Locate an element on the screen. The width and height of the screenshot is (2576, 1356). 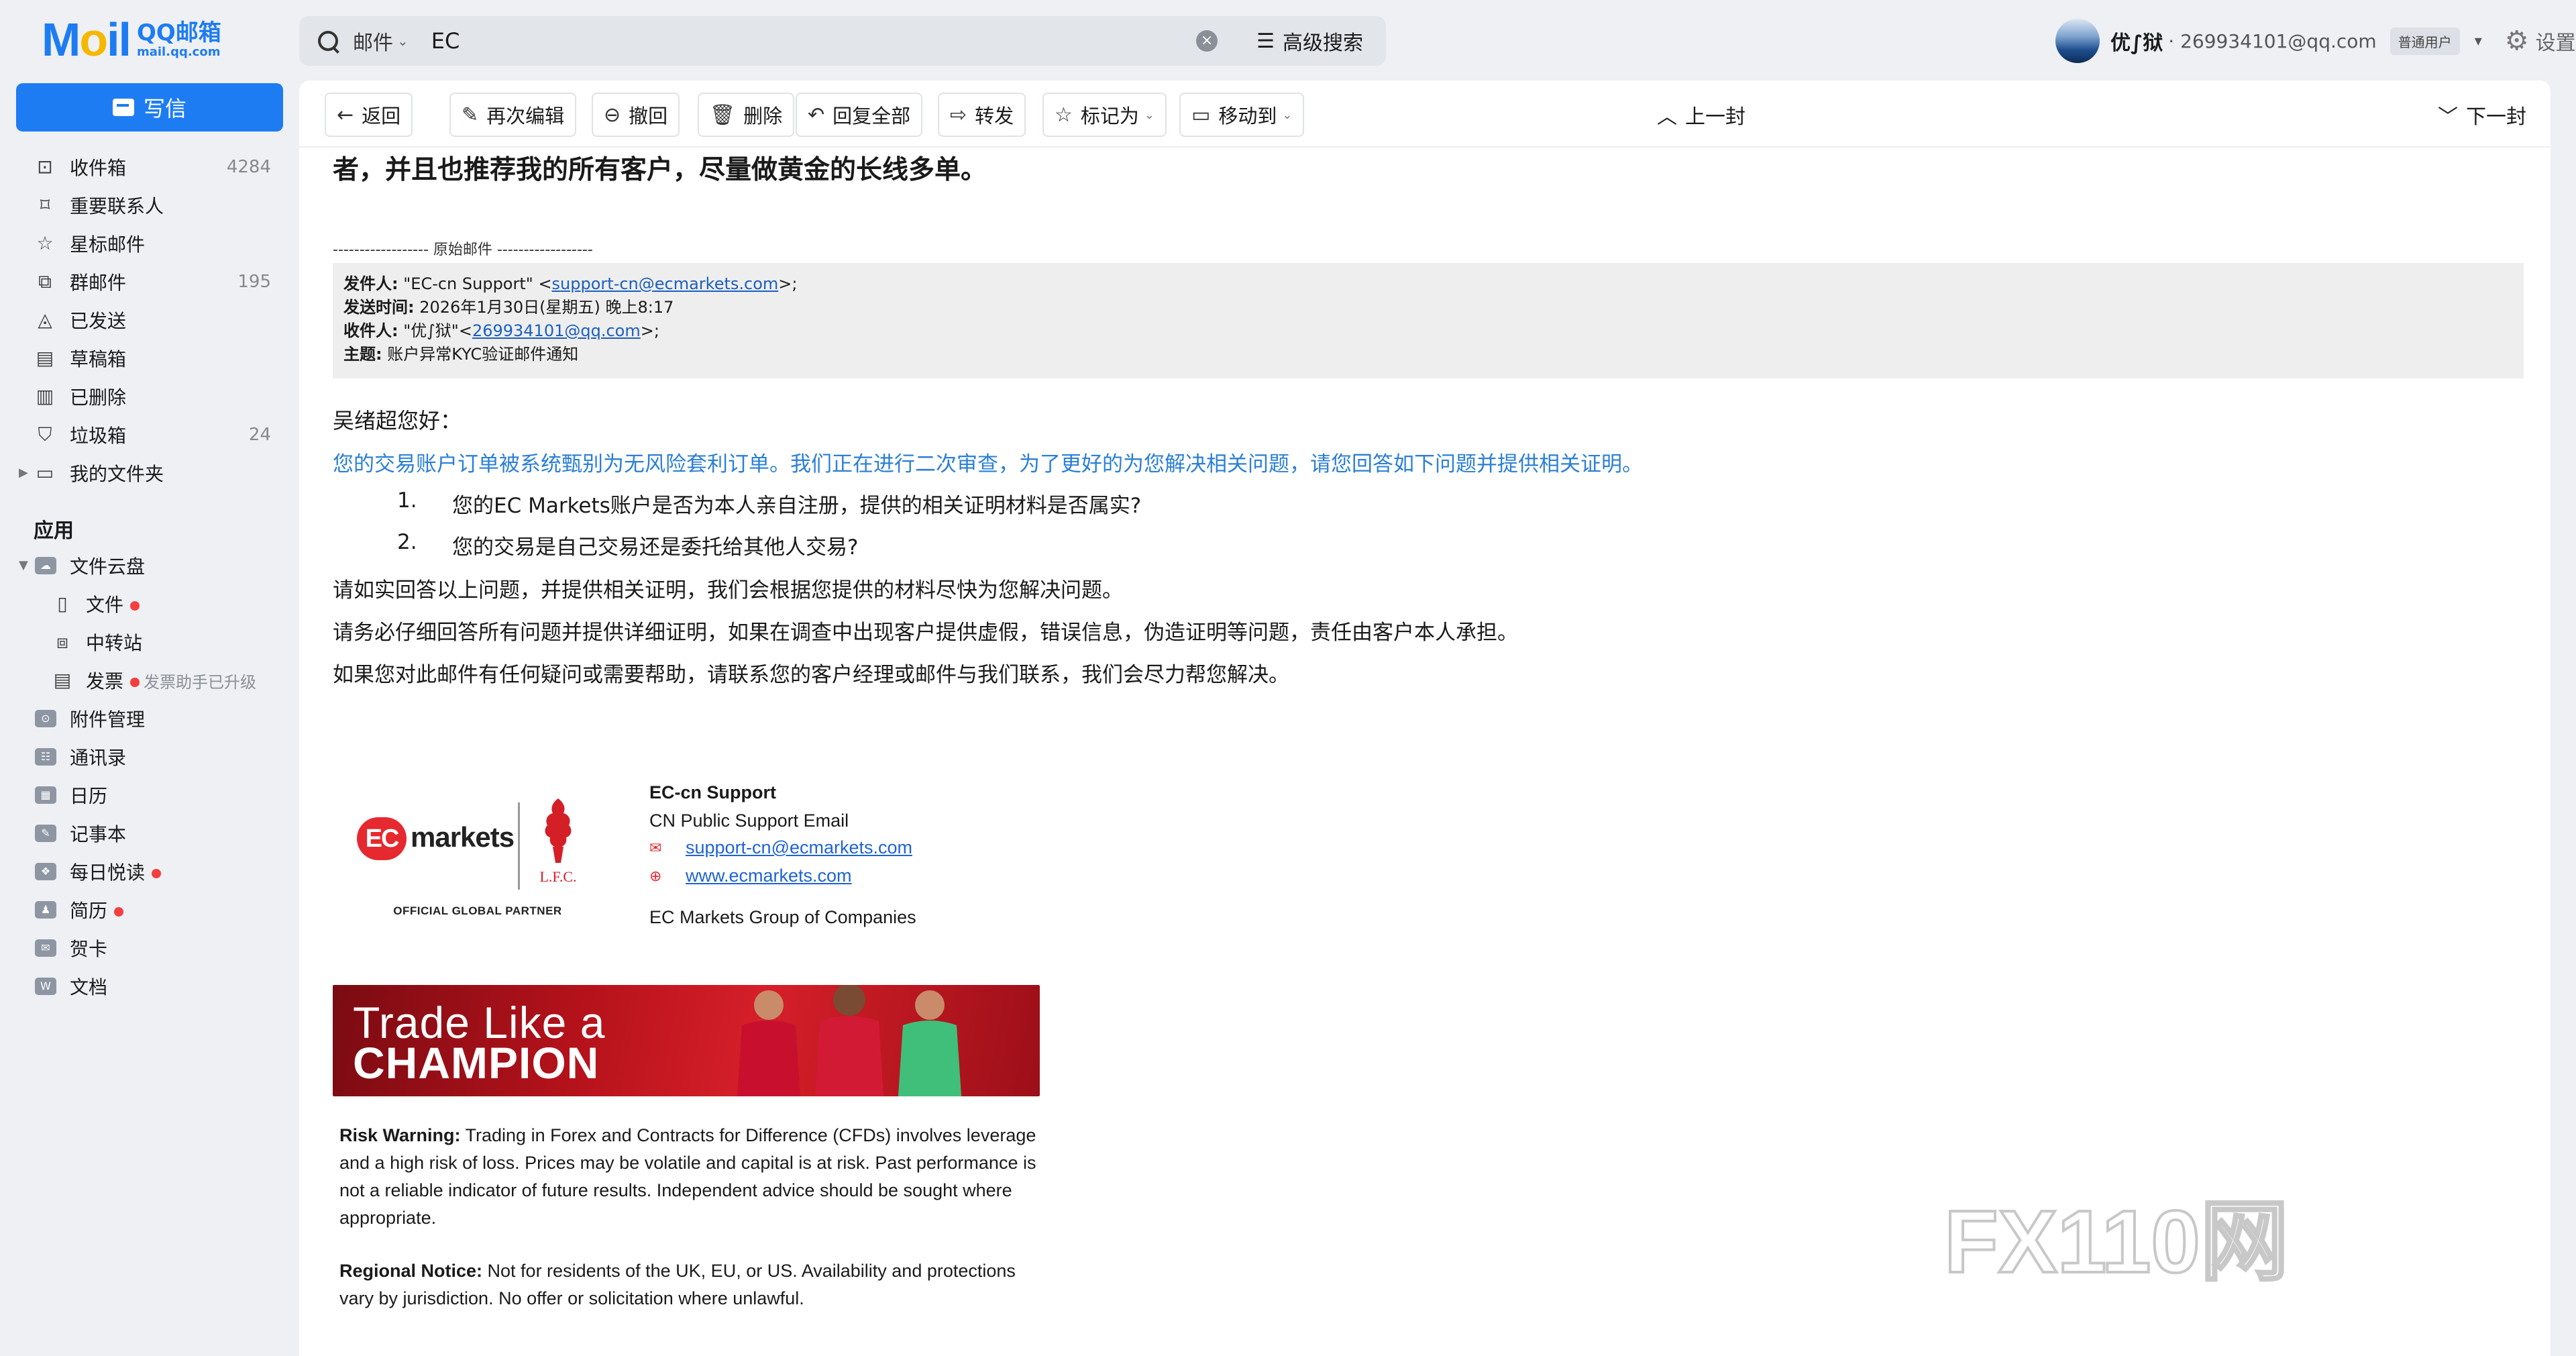
sidebar-item-my-folders: ▶ ▭ 我的文件夹 is located at coordinates (149, 473).